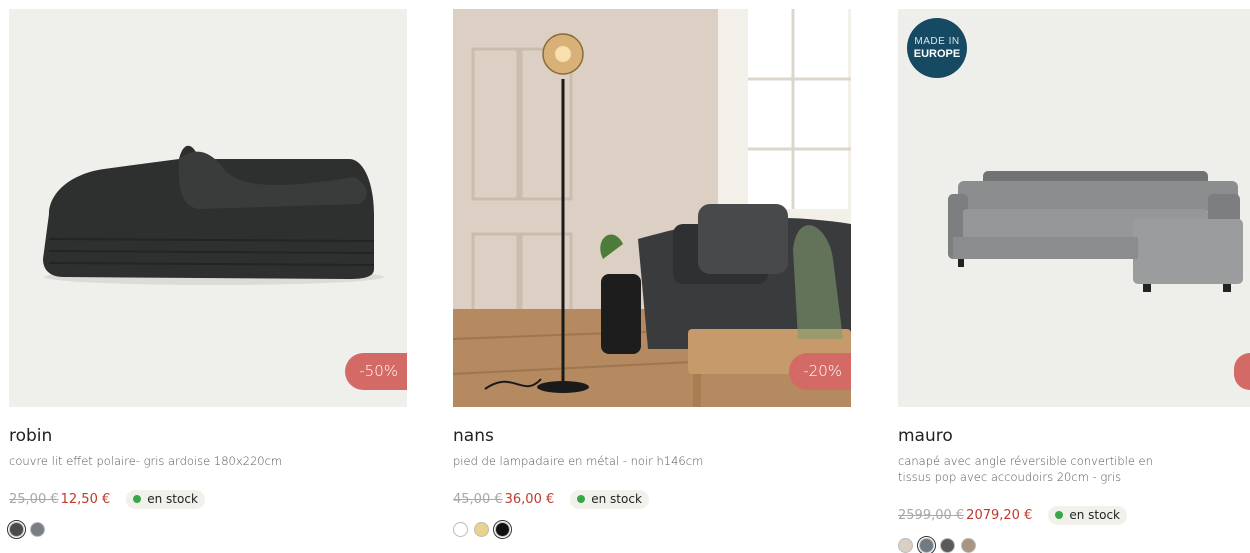 The image size is (1250, 553). What do you see at coordinates (999, 515) in the screenshot?
I see `sale-price: 2079,20 €` at bounding box center [999, 515].